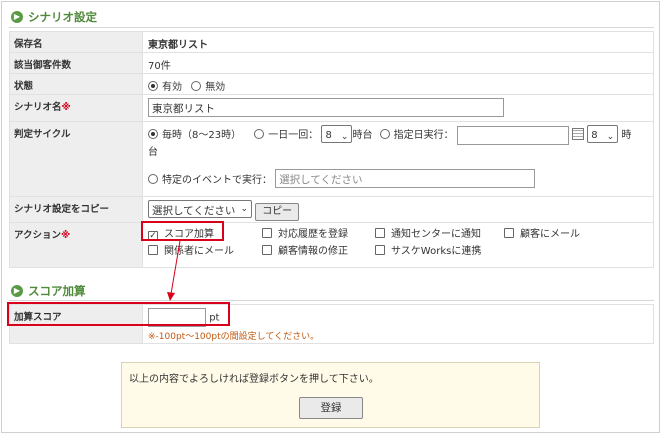 The image size is (661, 434). I want to click on status-radio-inactive: 無効, so click(208, 87).